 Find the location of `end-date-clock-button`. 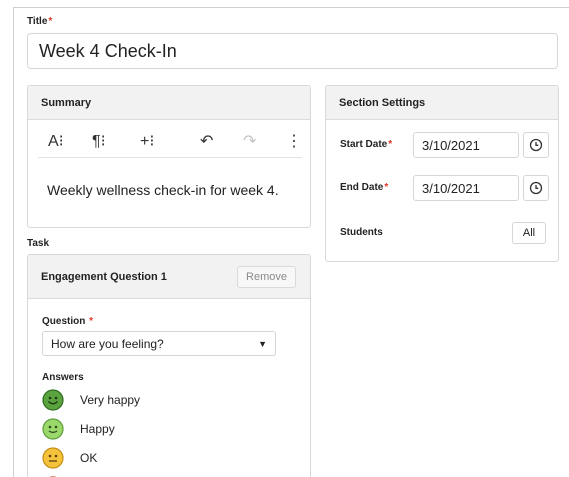

end-date-clock-button is located at coordinates (536, 188).